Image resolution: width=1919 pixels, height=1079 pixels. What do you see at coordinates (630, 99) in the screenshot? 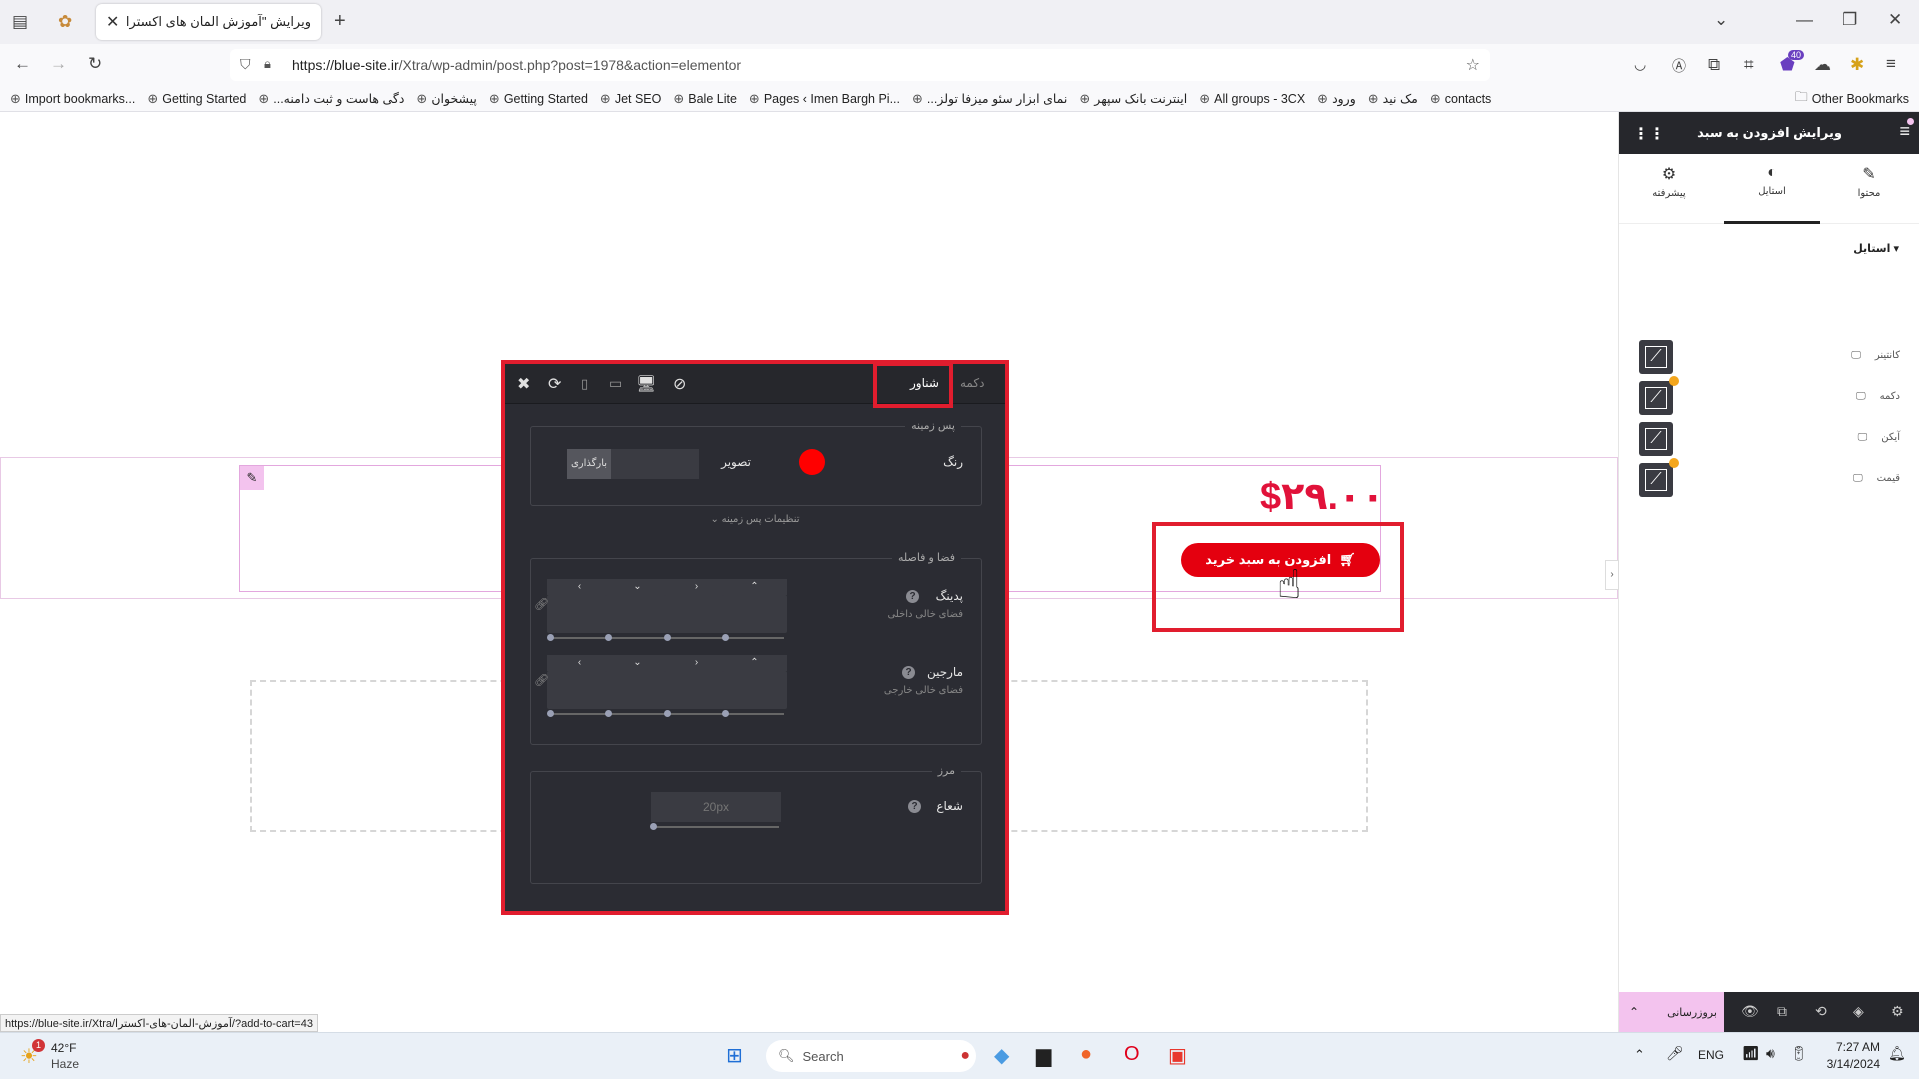
I see `bookmark-item: ⊕ Jet SEO` at bounding box center [630, 99].